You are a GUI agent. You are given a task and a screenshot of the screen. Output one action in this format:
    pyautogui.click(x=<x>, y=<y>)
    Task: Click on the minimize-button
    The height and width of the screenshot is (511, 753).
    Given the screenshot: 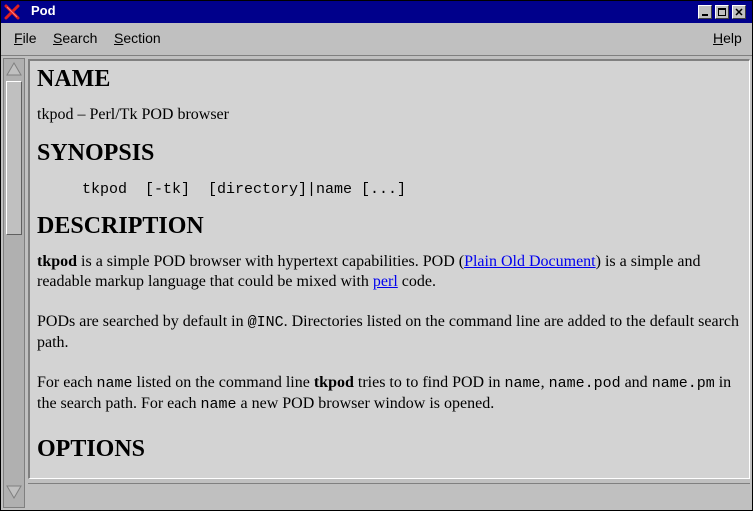 What is the action you would take?
    pyautogui.click(x=705, y=12)
    